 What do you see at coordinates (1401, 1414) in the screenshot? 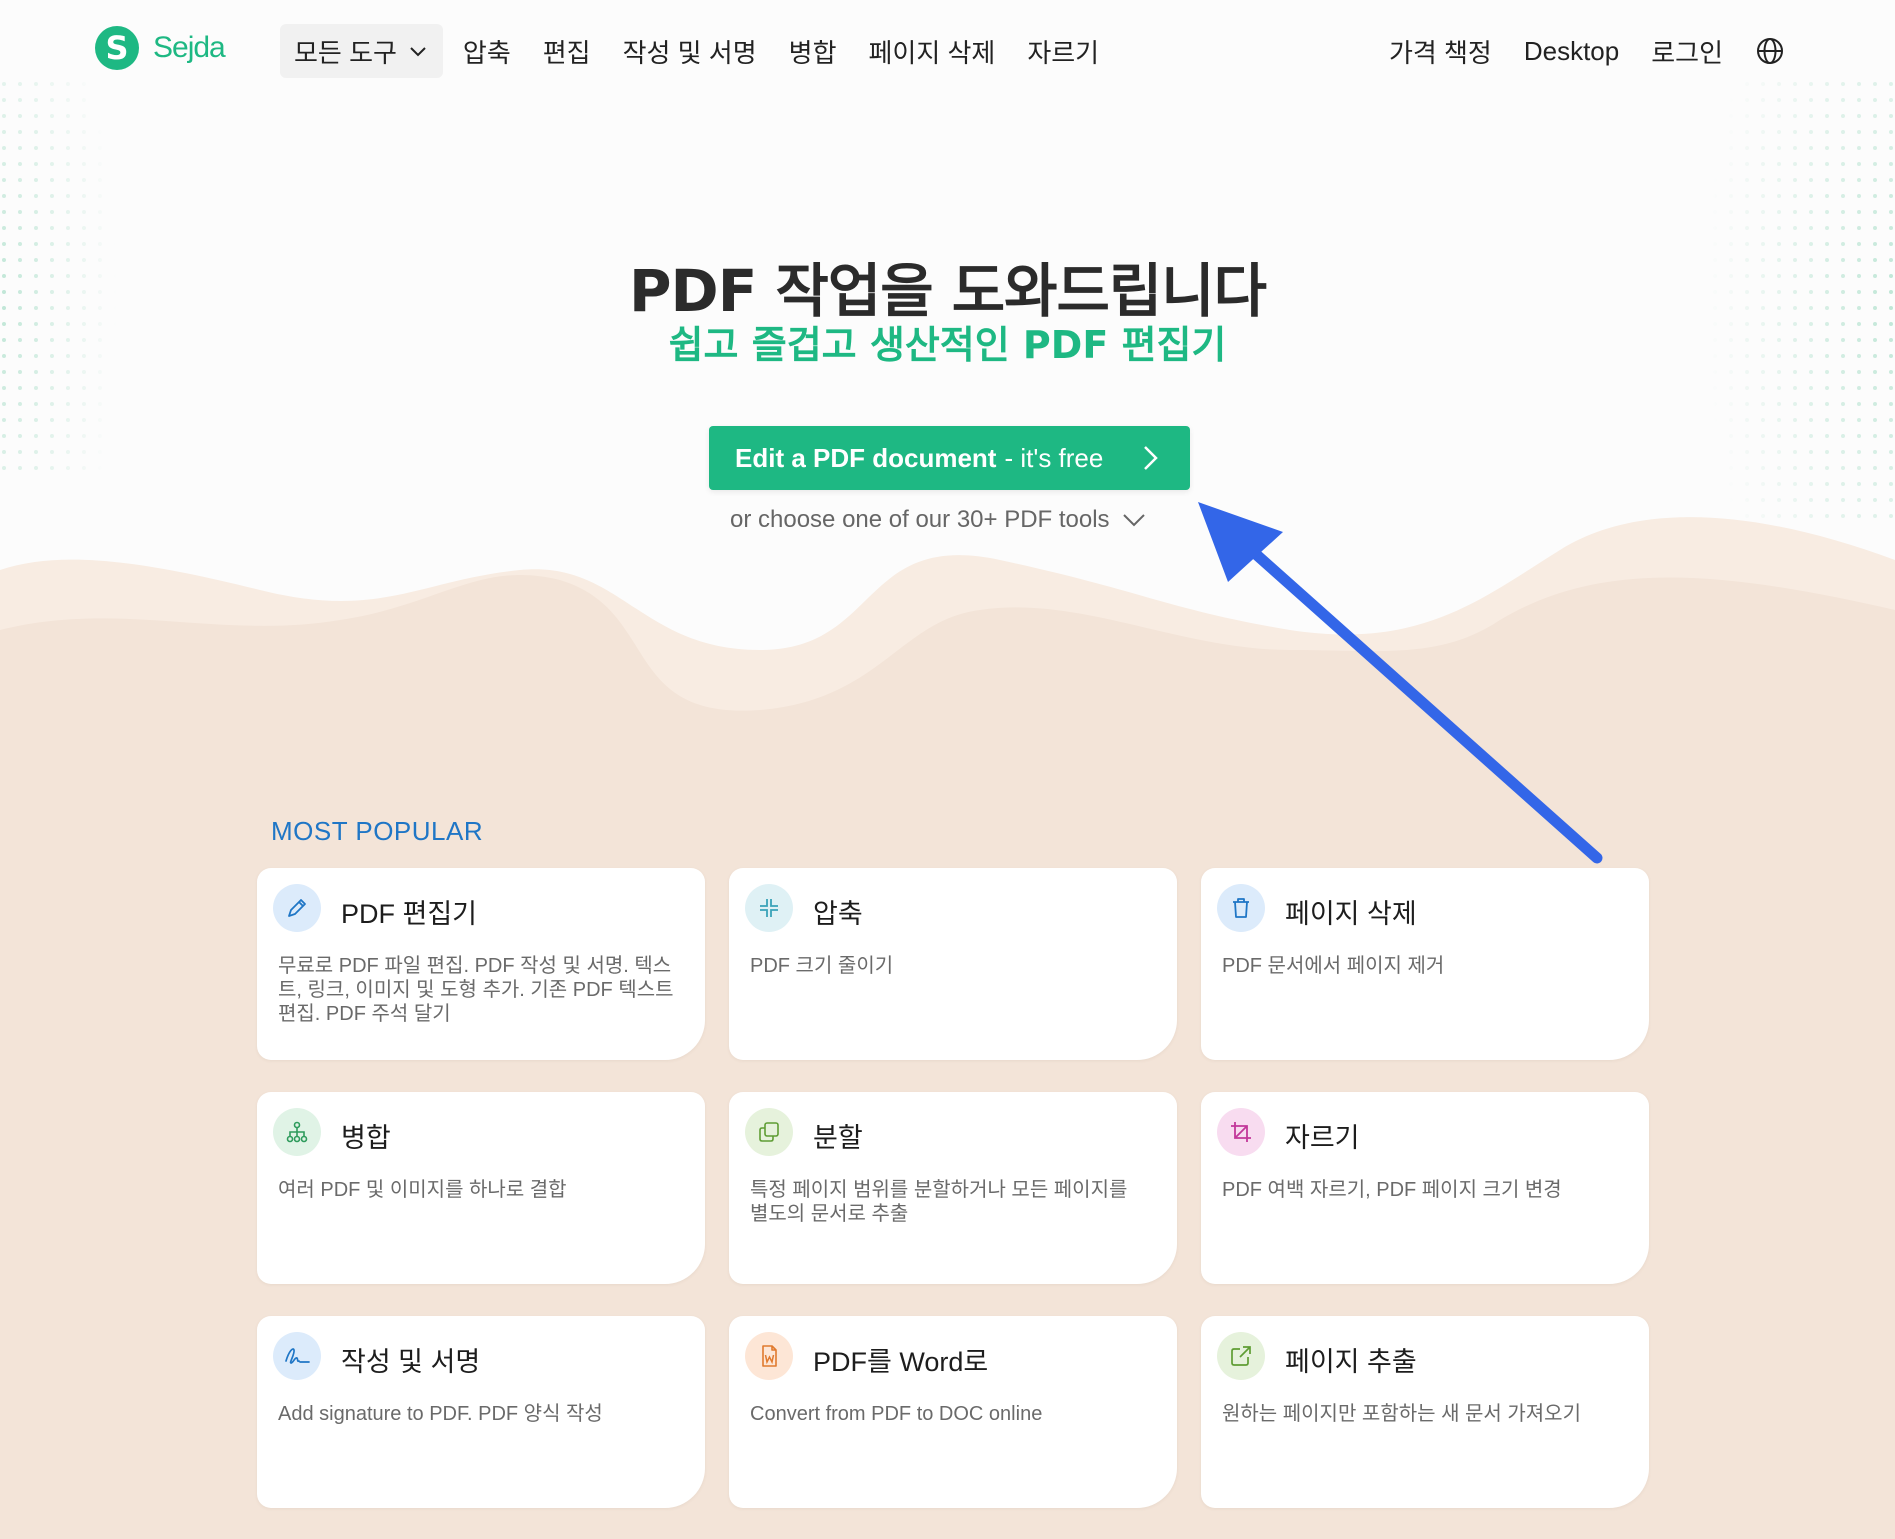
I see `card-description: 원하는 페이지만 포함하는 새 문서 가져오기` at bounding box center [1401, 1414].